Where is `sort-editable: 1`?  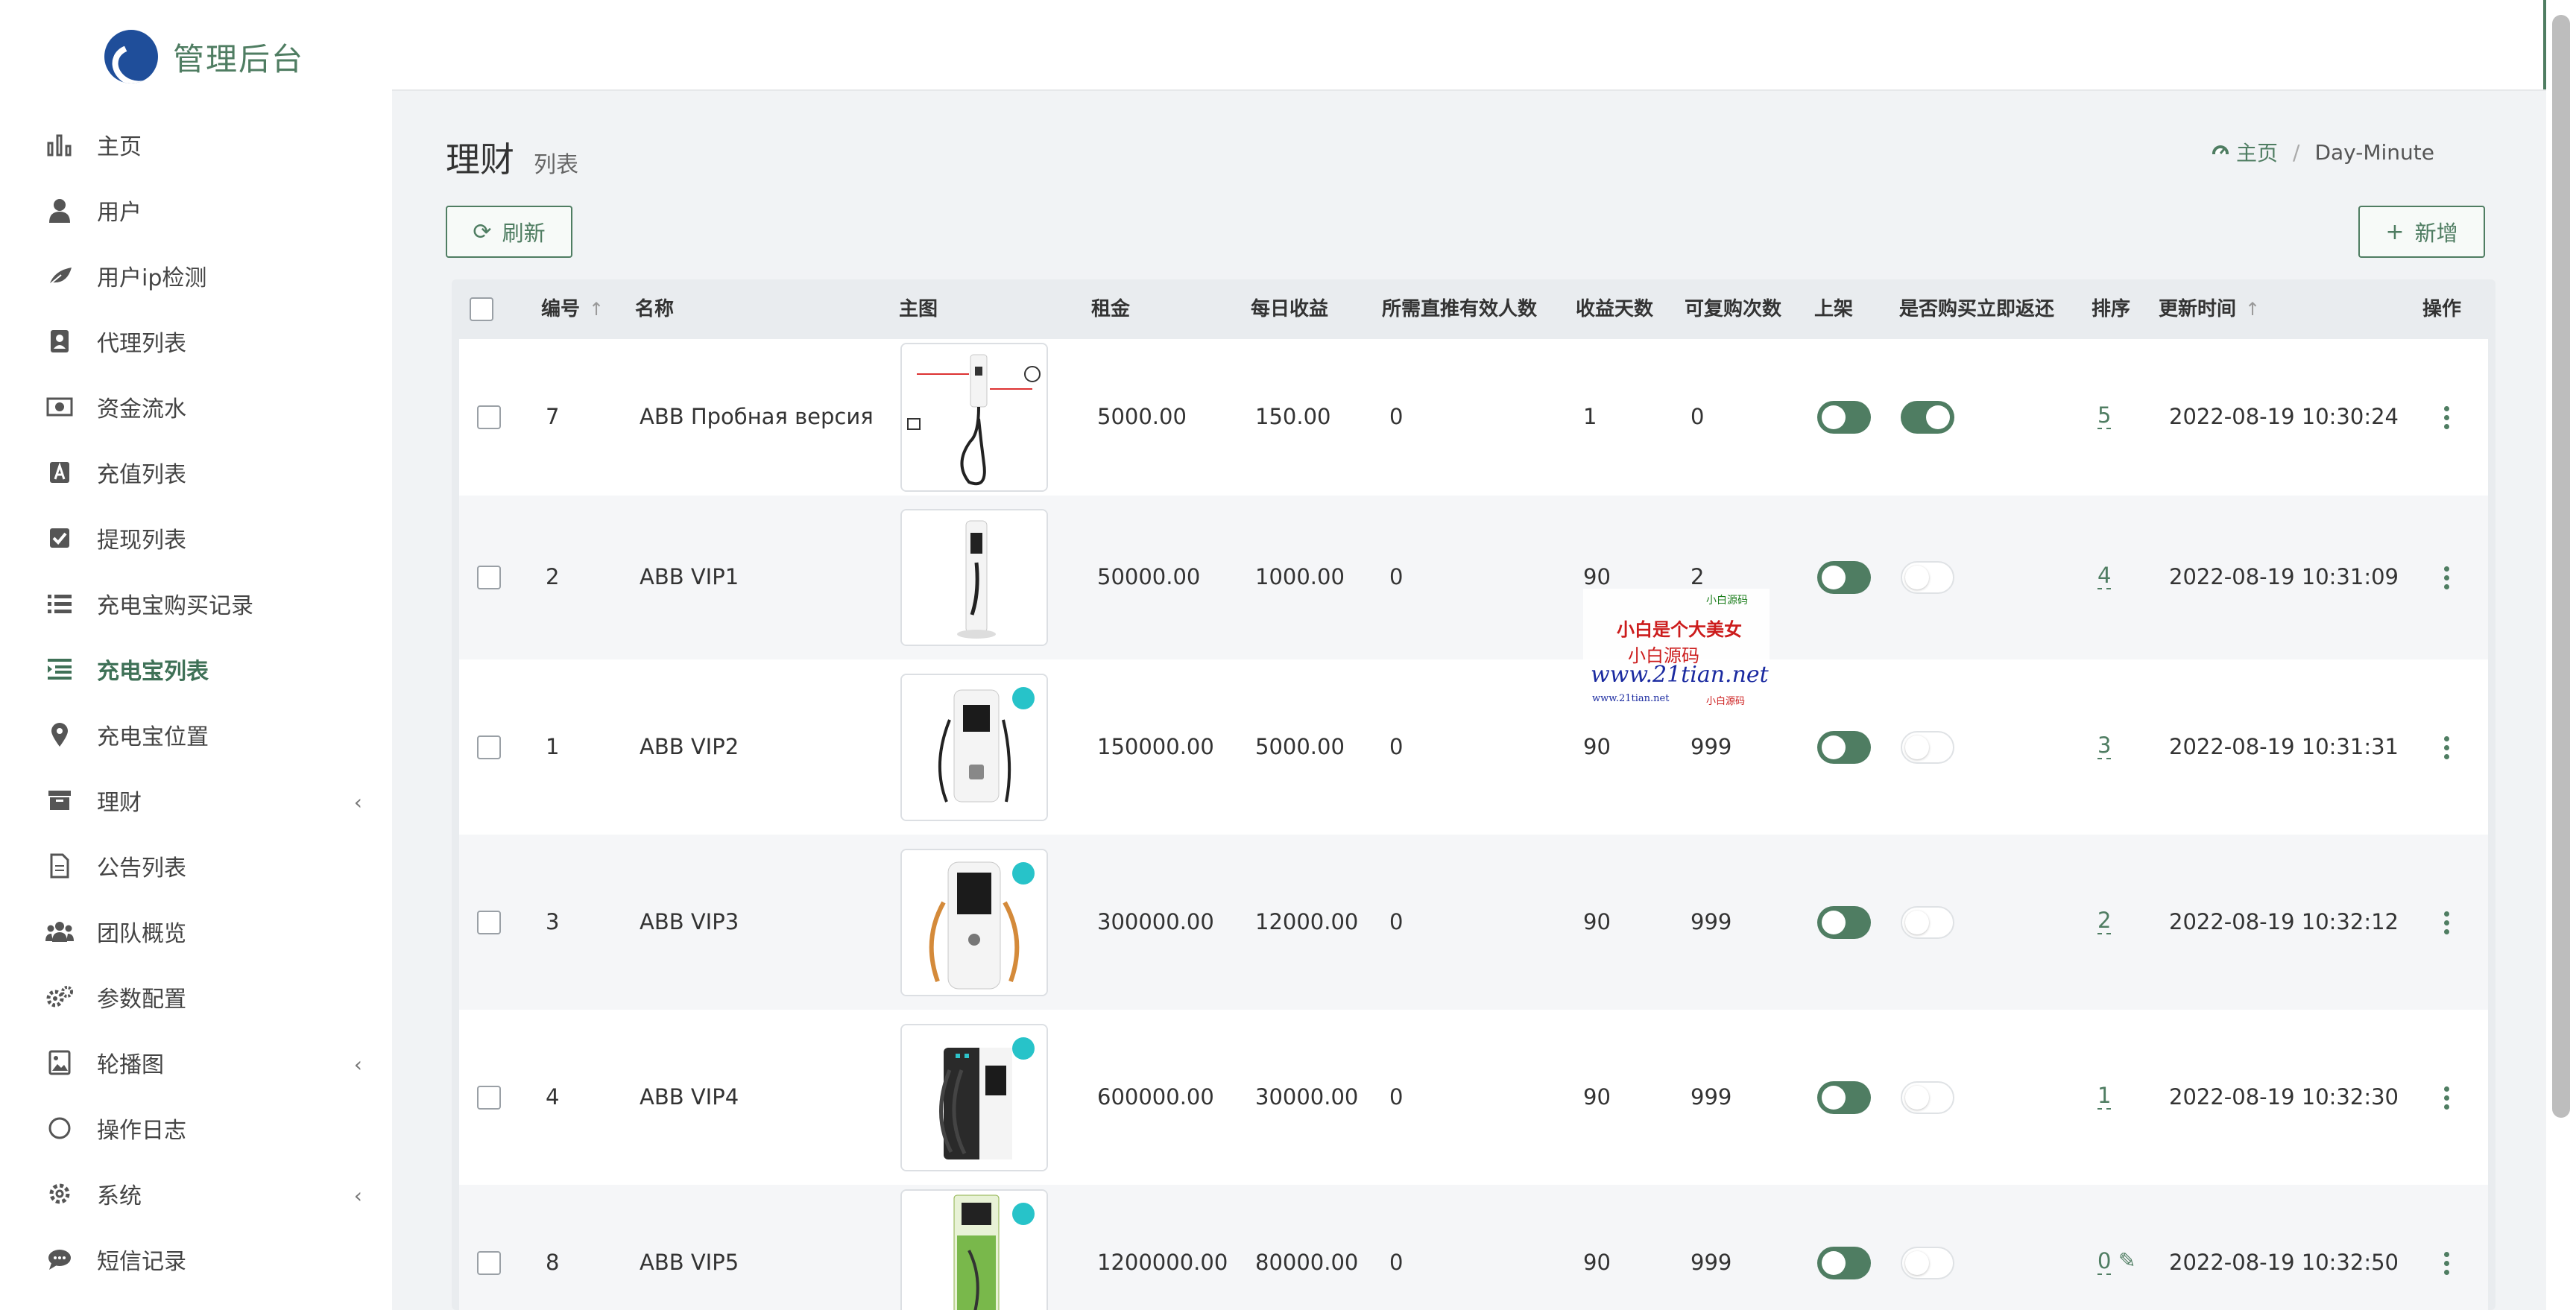 sort-editable: 1 is located at coordinates (2104, 1096).